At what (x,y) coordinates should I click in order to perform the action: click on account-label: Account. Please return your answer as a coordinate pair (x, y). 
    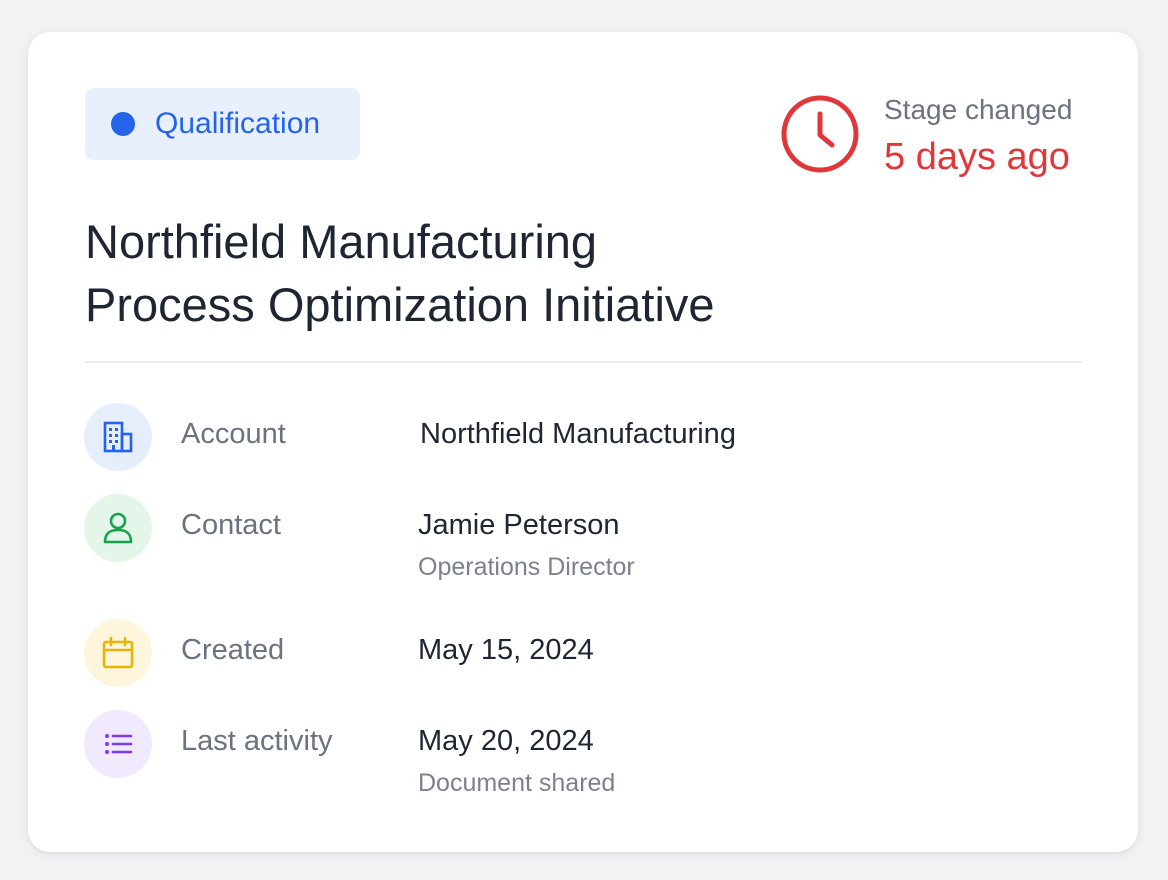
    Looking at the image, I should click on (233, 434).